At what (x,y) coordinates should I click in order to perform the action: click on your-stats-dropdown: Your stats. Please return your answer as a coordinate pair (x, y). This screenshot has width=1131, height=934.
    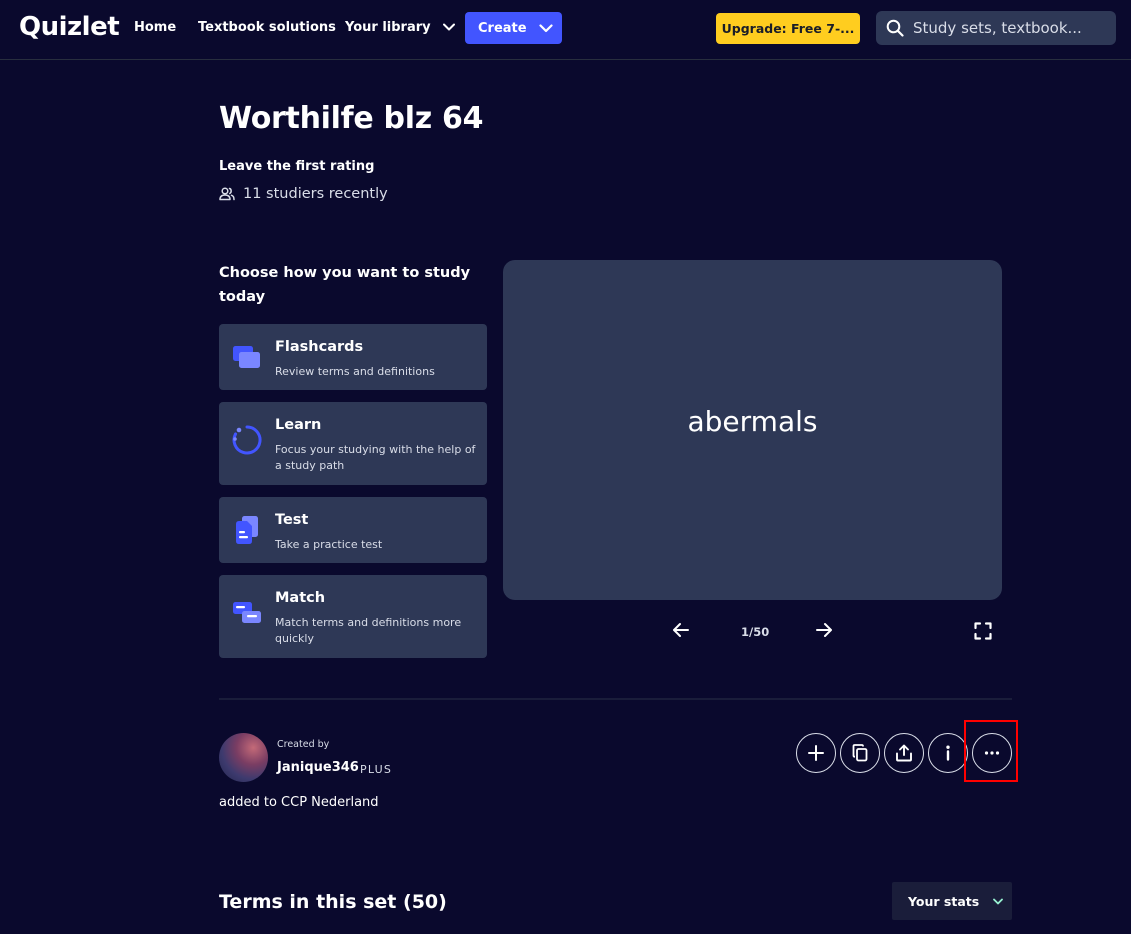
    Looking at the image, I should click on (952, 901).